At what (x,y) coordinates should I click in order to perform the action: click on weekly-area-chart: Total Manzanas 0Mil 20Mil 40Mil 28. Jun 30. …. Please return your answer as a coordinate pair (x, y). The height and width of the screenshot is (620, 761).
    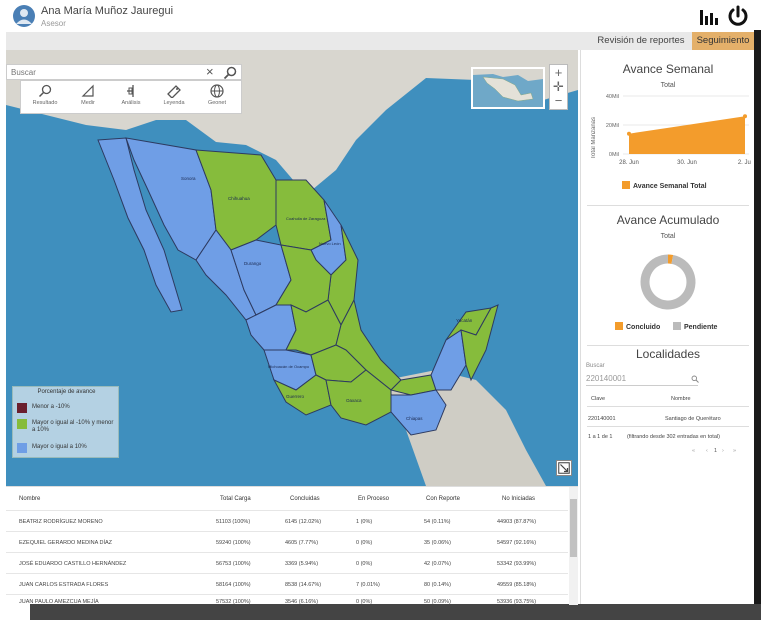
    Looking at the image, I should click on (671, 136).